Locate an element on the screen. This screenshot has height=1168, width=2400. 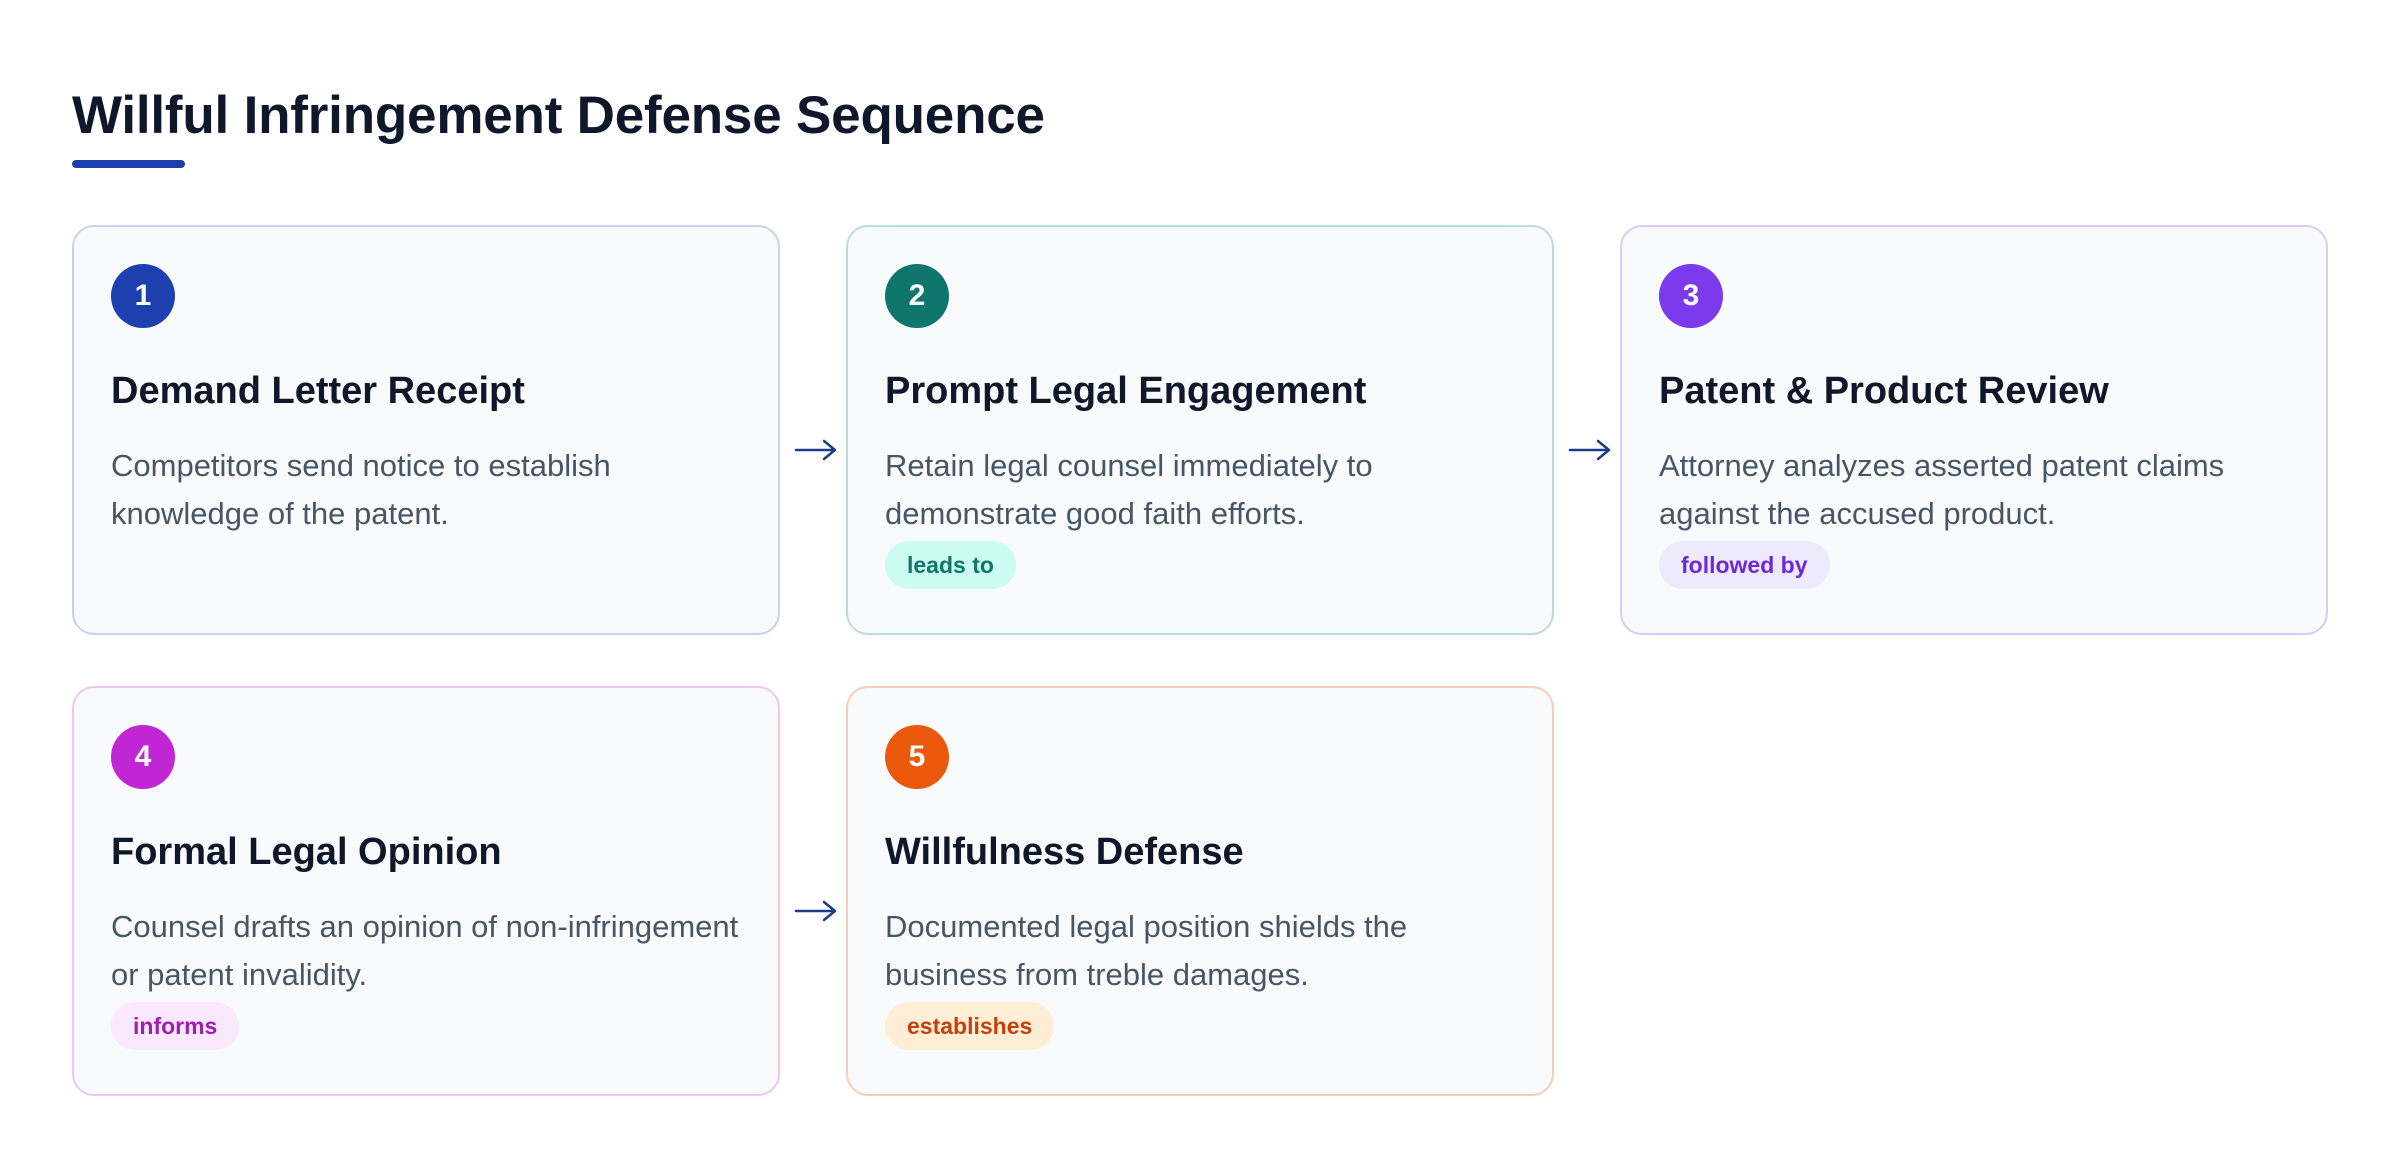
step-title: Demand Letter Receipt is located at coordinates (318, 391).